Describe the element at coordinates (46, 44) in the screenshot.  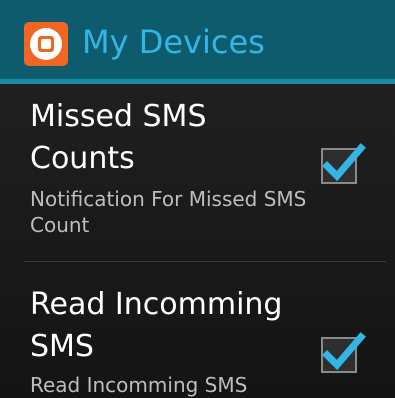
I see `app-logo-icon` at that location.